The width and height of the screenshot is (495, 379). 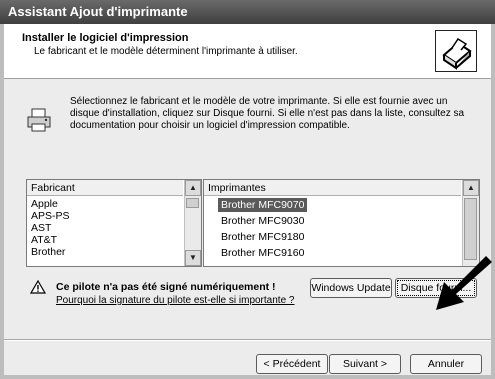 What do you see at coordinates (464, 283) in the screenshot?
I see `pointer-arrow-icon` at bounding box center [464, 283].